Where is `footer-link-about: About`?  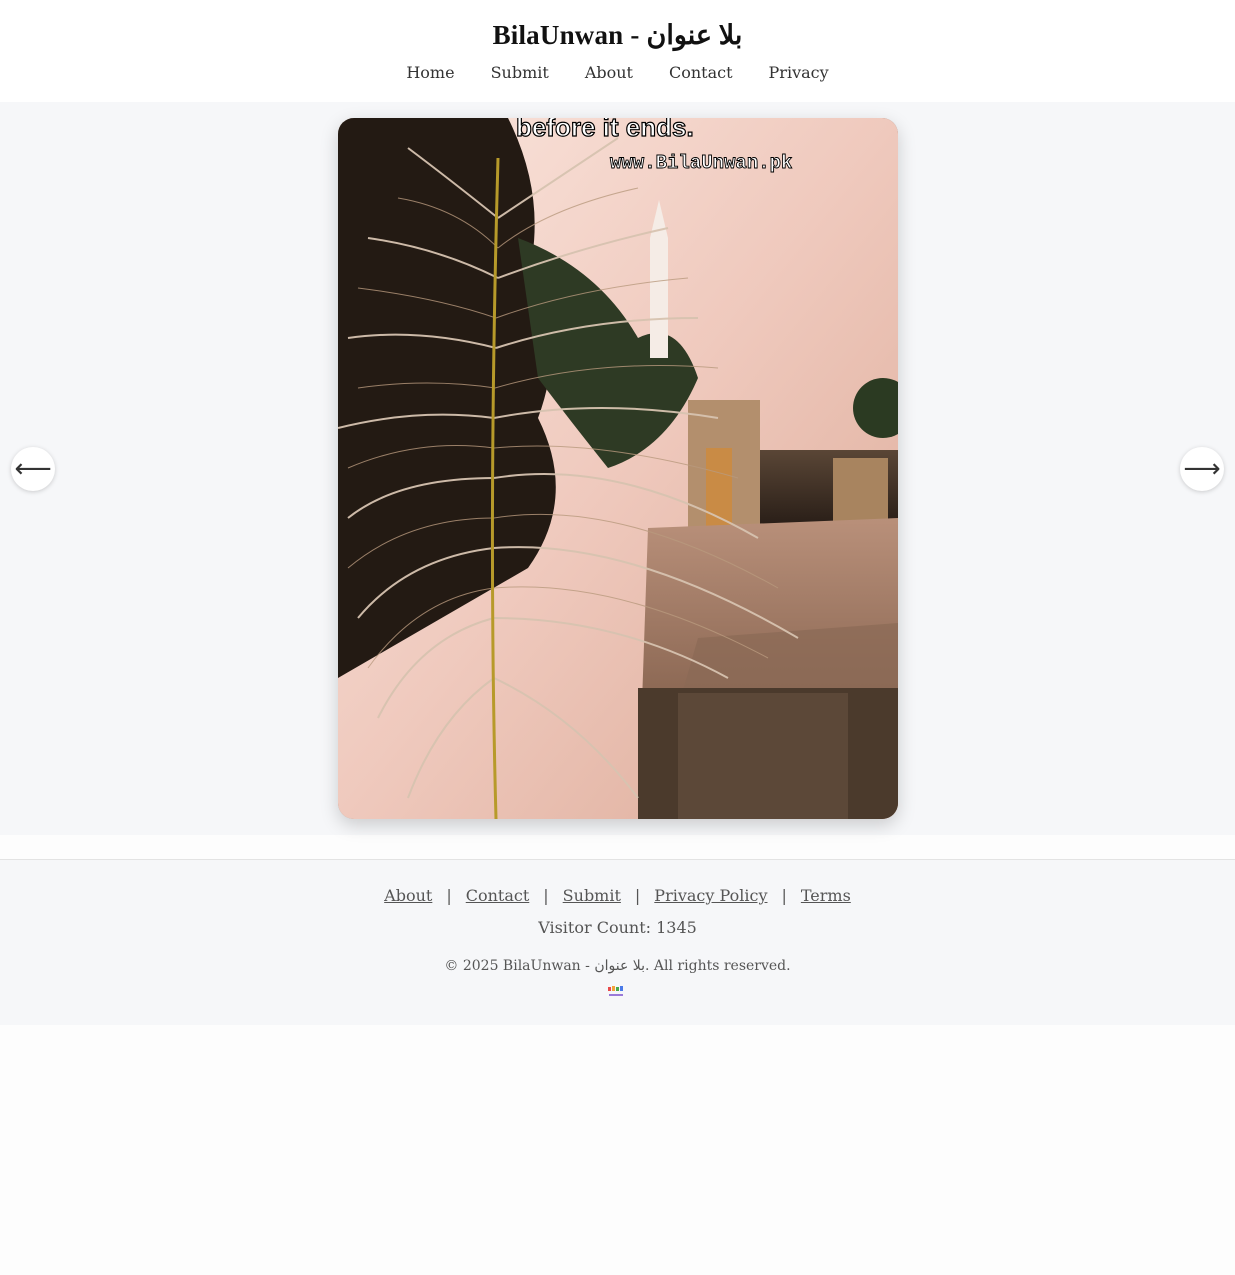
footer-link-about: About is located at coordinates (408, 895).